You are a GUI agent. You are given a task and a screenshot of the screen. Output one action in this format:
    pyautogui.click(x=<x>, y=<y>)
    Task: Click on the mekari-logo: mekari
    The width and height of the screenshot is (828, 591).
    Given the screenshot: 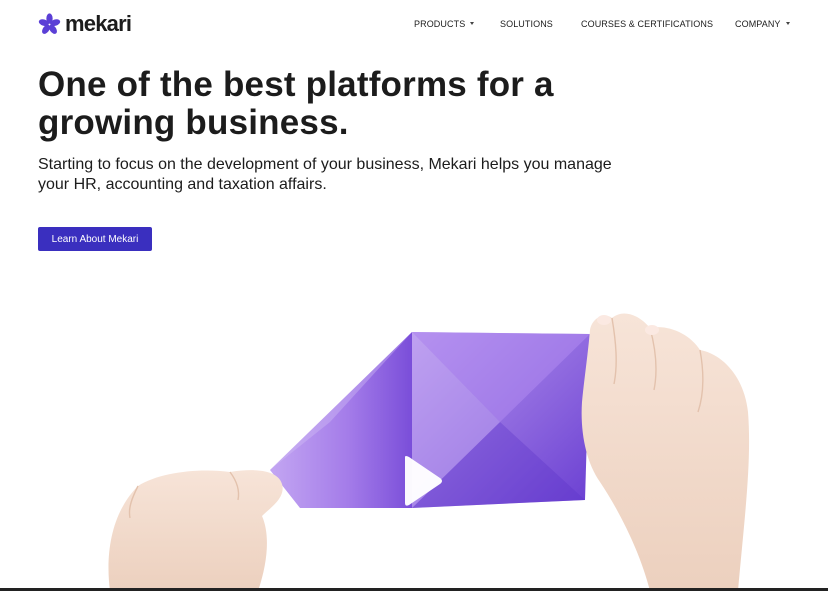 What is the action you would take?
    pyautogui.click(x=85, y=23)
    